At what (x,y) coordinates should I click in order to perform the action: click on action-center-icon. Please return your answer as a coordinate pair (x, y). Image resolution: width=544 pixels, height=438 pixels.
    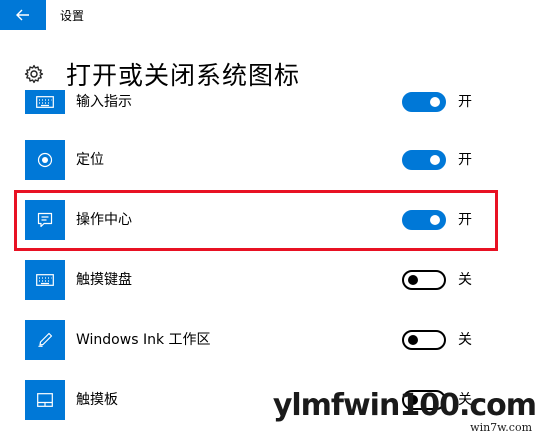
    Looking at the image, I should click on (45, 220).